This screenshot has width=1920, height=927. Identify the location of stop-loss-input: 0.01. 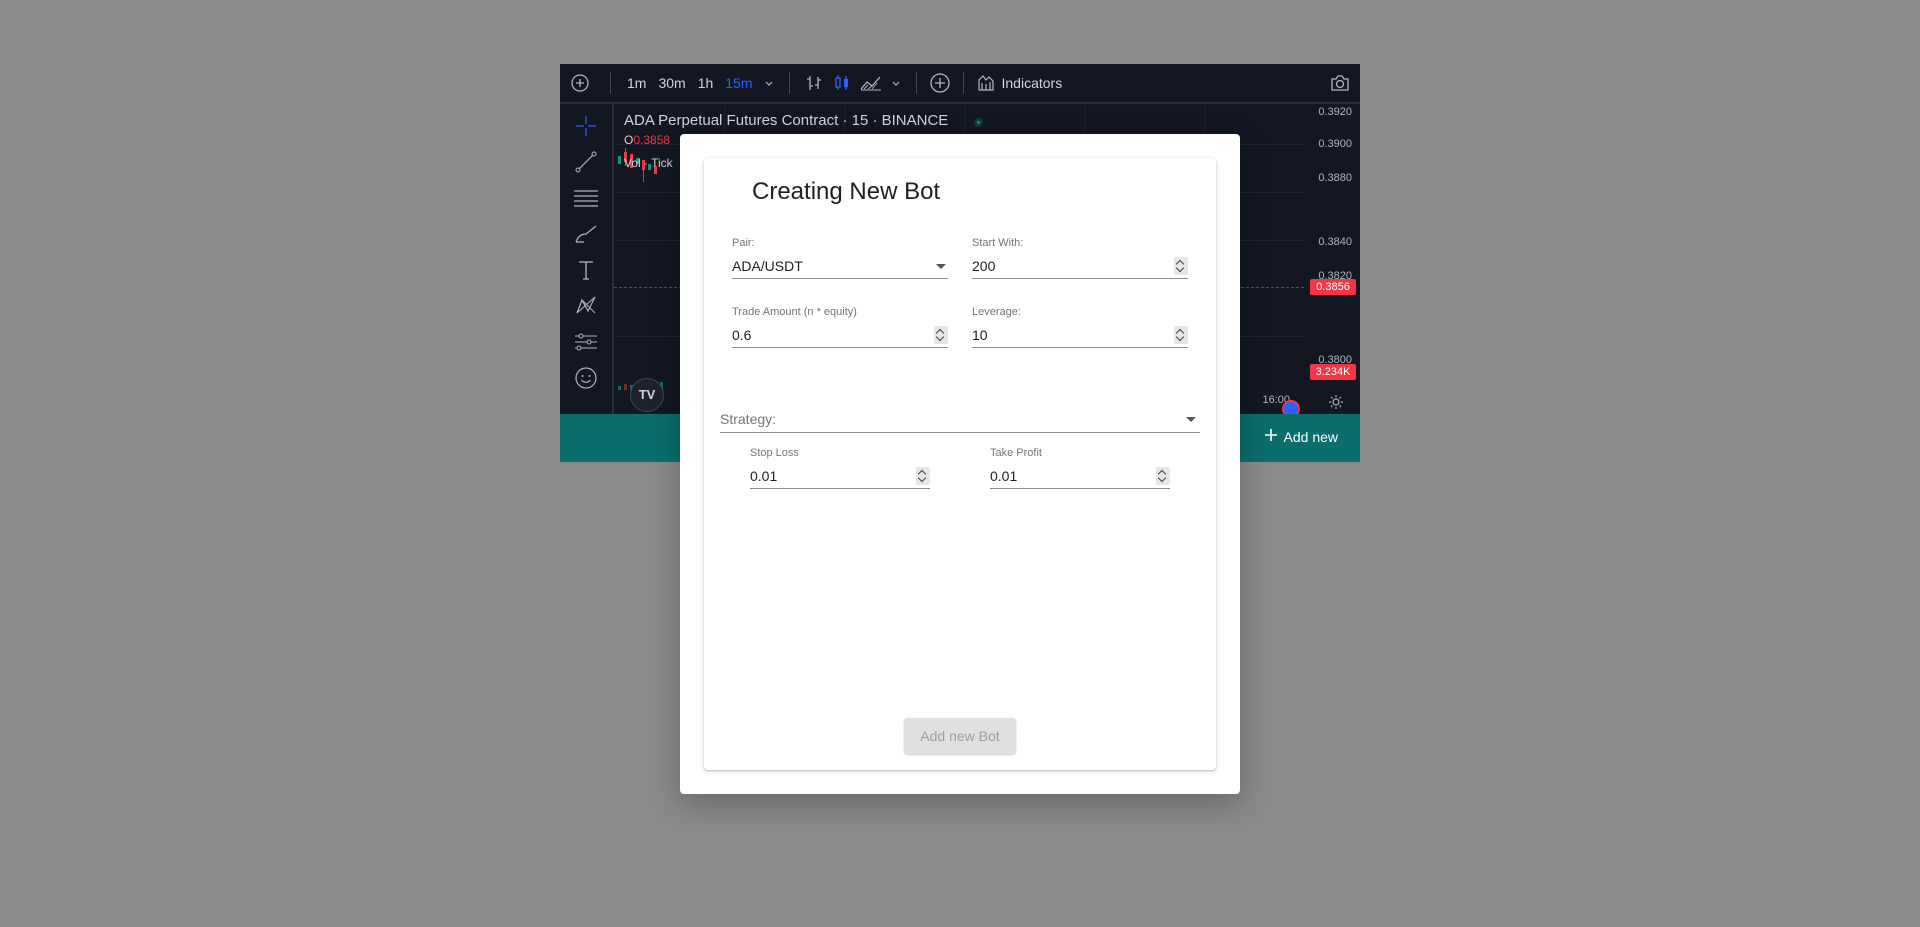
(840, 476).